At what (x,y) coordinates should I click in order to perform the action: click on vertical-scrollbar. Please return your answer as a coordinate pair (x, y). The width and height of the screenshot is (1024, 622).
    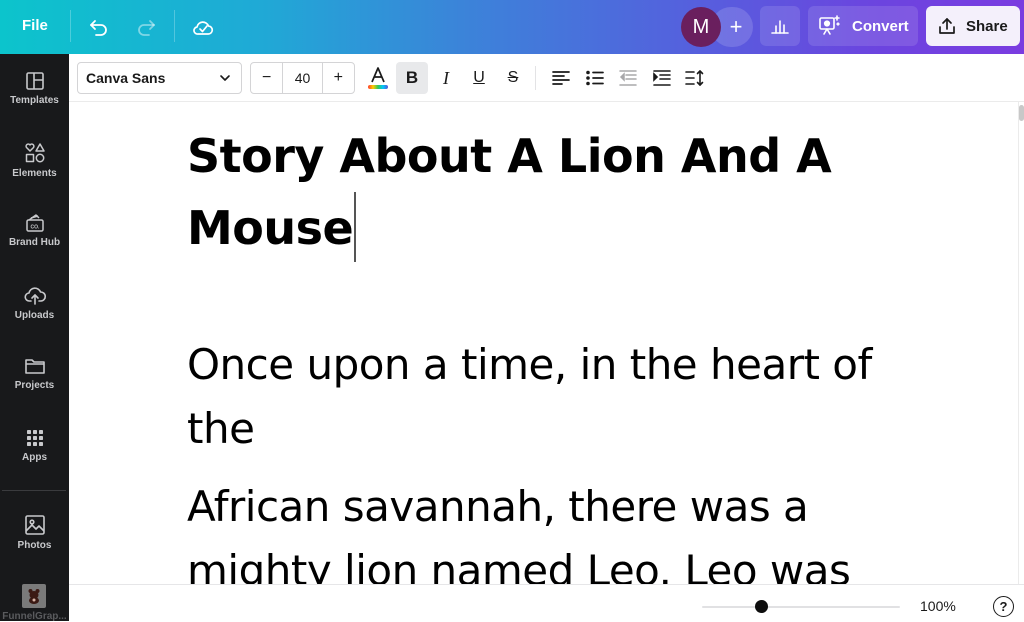
    Looking at the image, I should click on (1021, 343).